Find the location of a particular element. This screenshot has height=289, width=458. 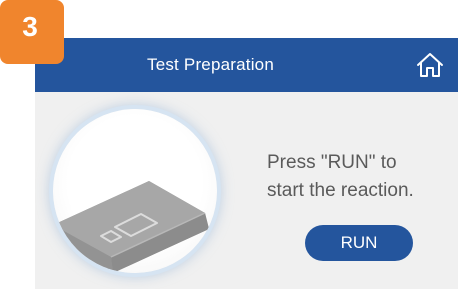

home-icon is located at coordinates (430, 65).